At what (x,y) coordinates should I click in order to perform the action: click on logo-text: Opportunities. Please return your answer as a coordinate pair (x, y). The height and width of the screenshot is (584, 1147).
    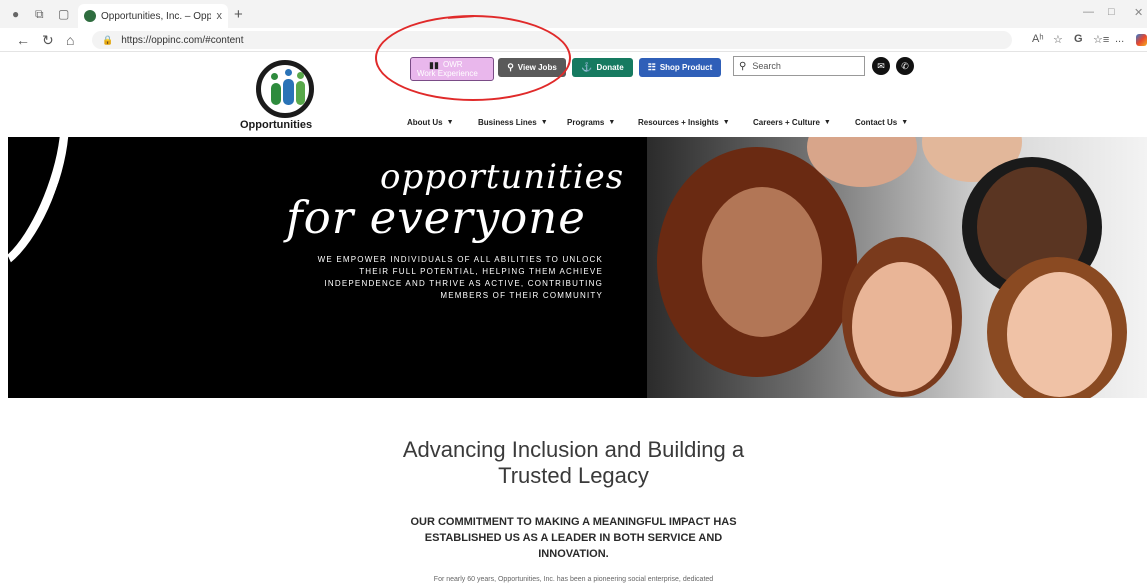
    Looking at the image, I should click on (276, 125).